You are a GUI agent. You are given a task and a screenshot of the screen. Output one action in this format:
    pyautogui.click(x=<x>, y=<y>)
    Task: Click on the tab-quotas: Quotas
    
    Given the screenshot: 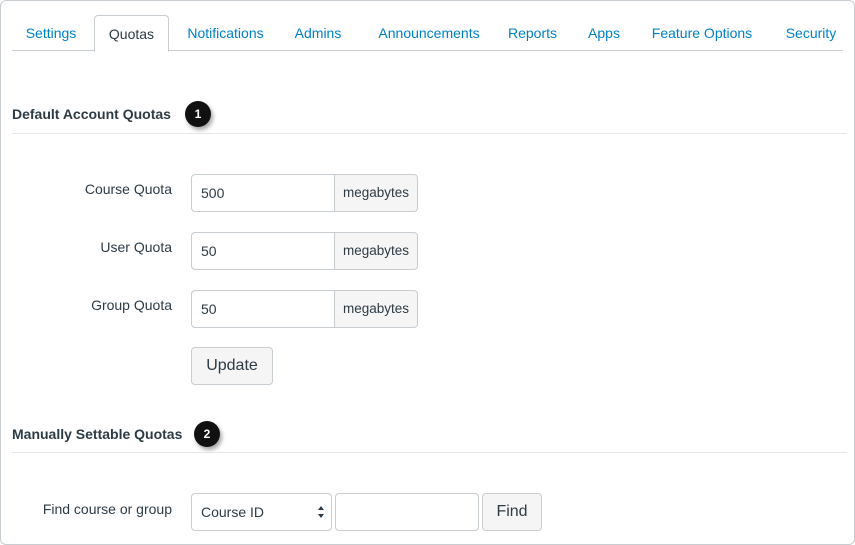 What is the action you would take?
    pyautogui.click(x=131, y=33)
    